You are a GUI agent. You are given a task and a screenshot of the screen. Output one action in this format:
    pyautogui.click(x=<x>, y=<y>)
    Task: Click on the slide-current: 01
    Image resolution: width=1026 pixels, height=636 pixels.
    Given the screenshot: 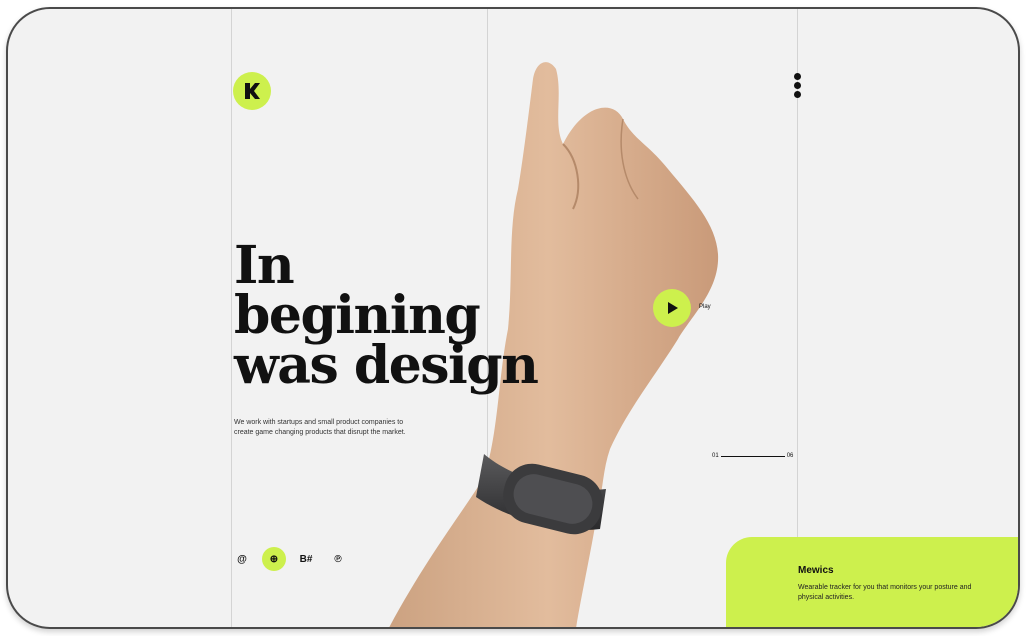 What is the action you would take?
    pyautogui.click(x=715, y=456)
    